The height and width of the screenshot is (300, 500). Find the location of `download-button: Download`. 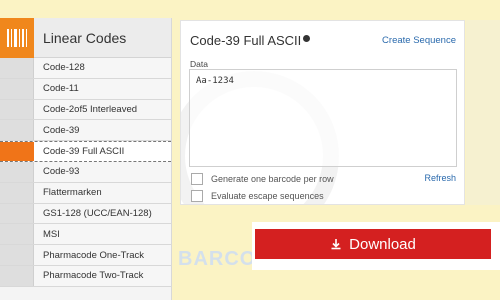

download-button: Download is located at coordinates (373, 244).